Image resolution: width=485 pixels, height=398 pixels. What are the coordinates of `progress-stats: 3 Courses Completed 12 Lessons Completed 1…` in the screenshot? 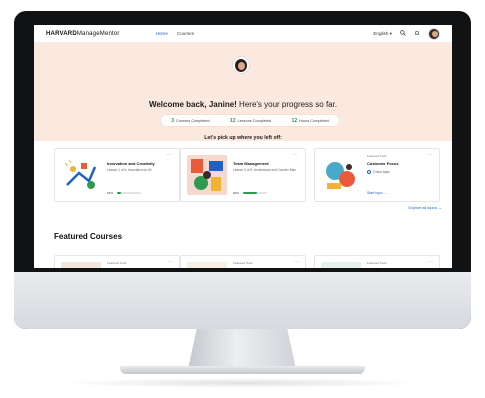 It's located at (250, 120).